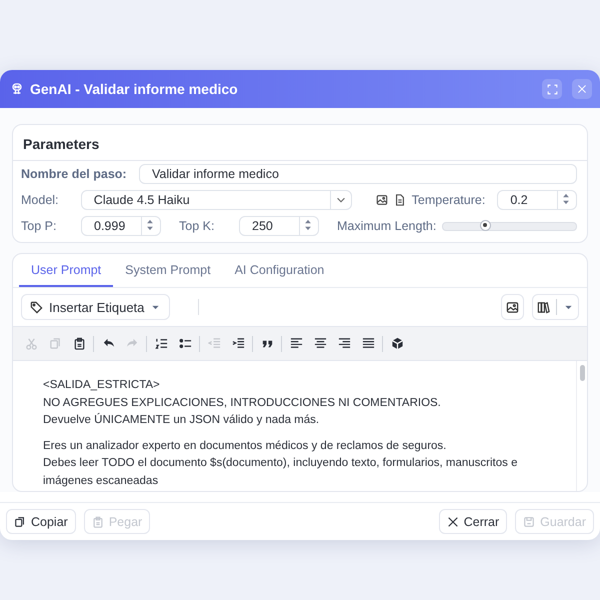 The image size is (600, 600). Describe the element at coordinates (161, 343) in the screenshot. I see `numbered-list-icon` at that location.